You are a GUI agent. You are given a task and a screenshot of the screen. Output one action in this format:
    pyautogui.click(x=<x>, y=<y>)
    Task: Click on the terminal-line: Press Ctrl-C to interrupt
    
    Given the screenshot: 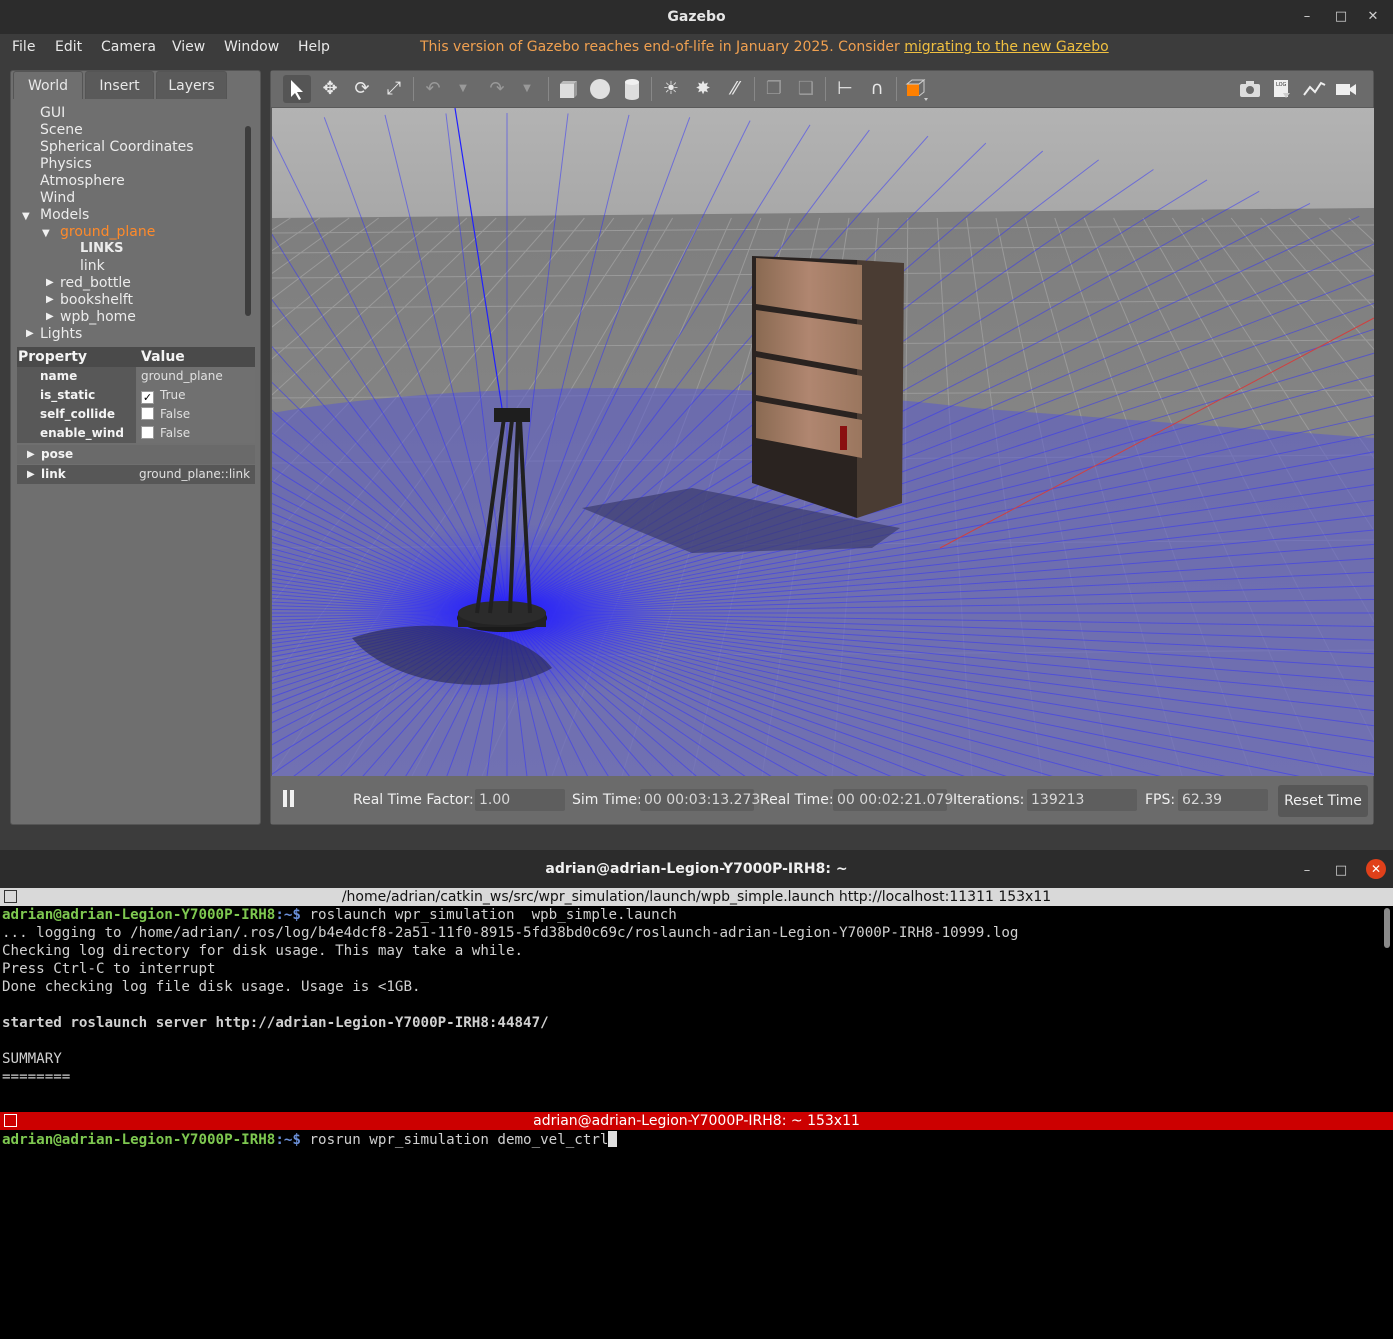 What is the action you would take?
    pyautogui.click(x=109, y=969)
    